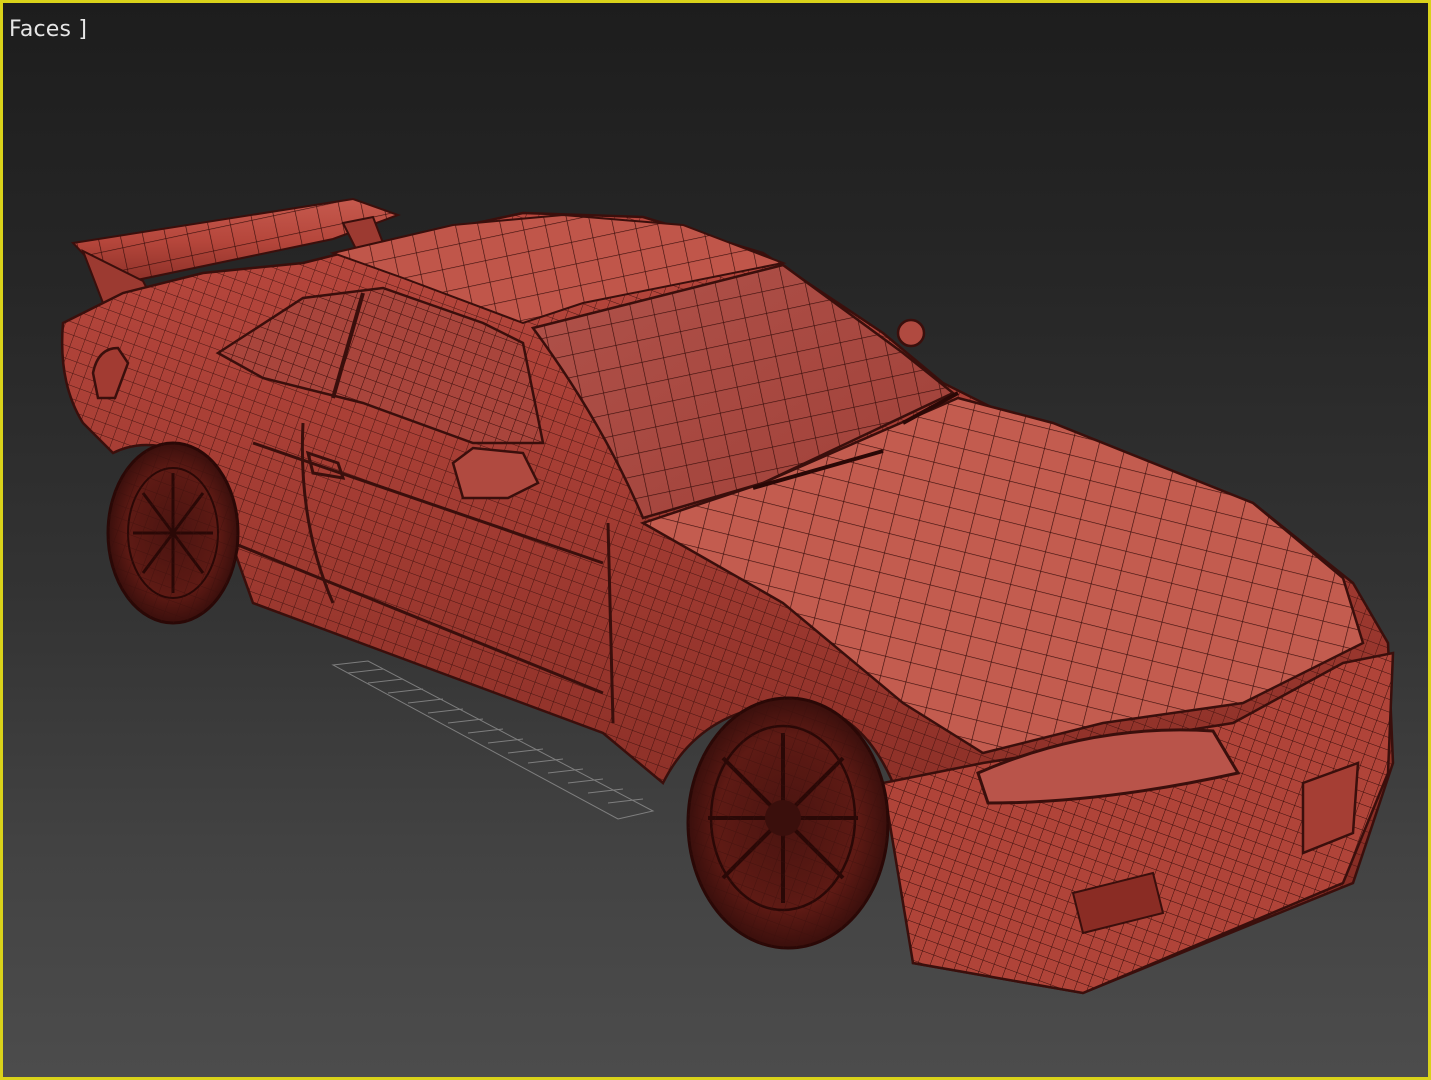 The width and height of the screenshot is (1431, 1080). What do you see at coordinates (173, 533) in the screenshot?
I see `rear-wheel` at bounding box center [173, 533].